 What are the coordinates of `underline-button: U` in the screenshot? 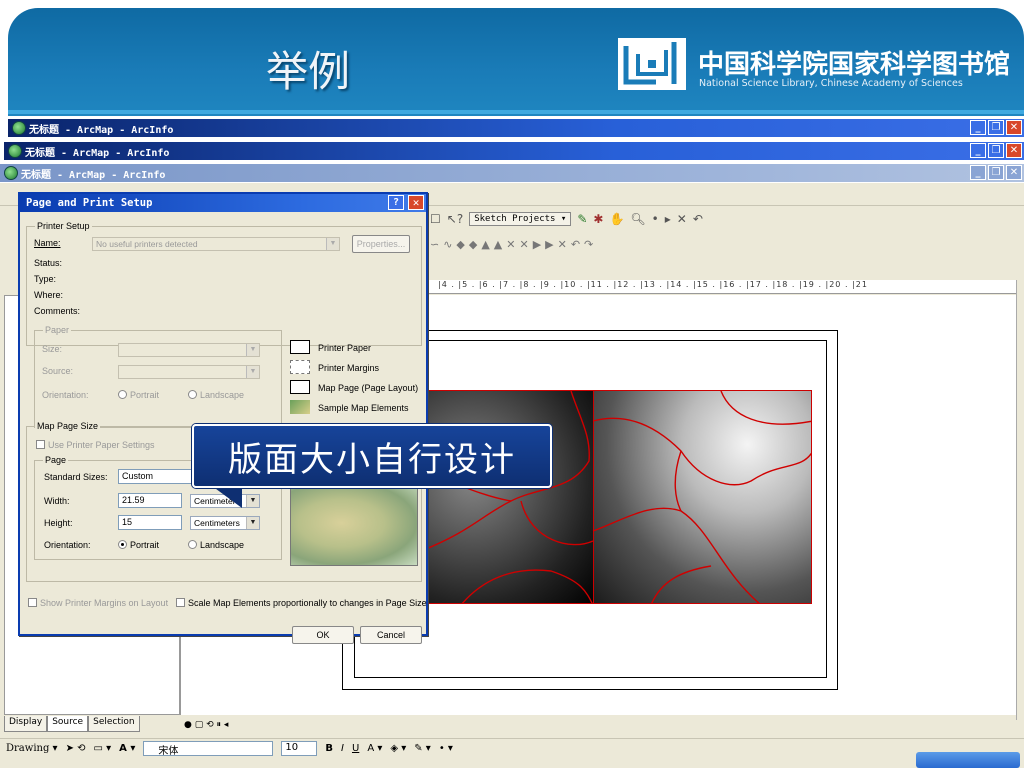 It's located at (355, 748).